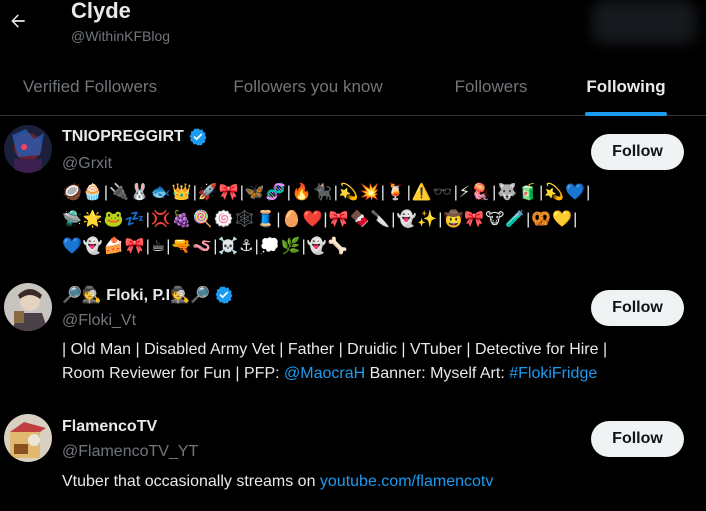 Image resolution: width=706 pixels, height=511 pixels. I want to click on arrow-left-icon, so click(18, 21).